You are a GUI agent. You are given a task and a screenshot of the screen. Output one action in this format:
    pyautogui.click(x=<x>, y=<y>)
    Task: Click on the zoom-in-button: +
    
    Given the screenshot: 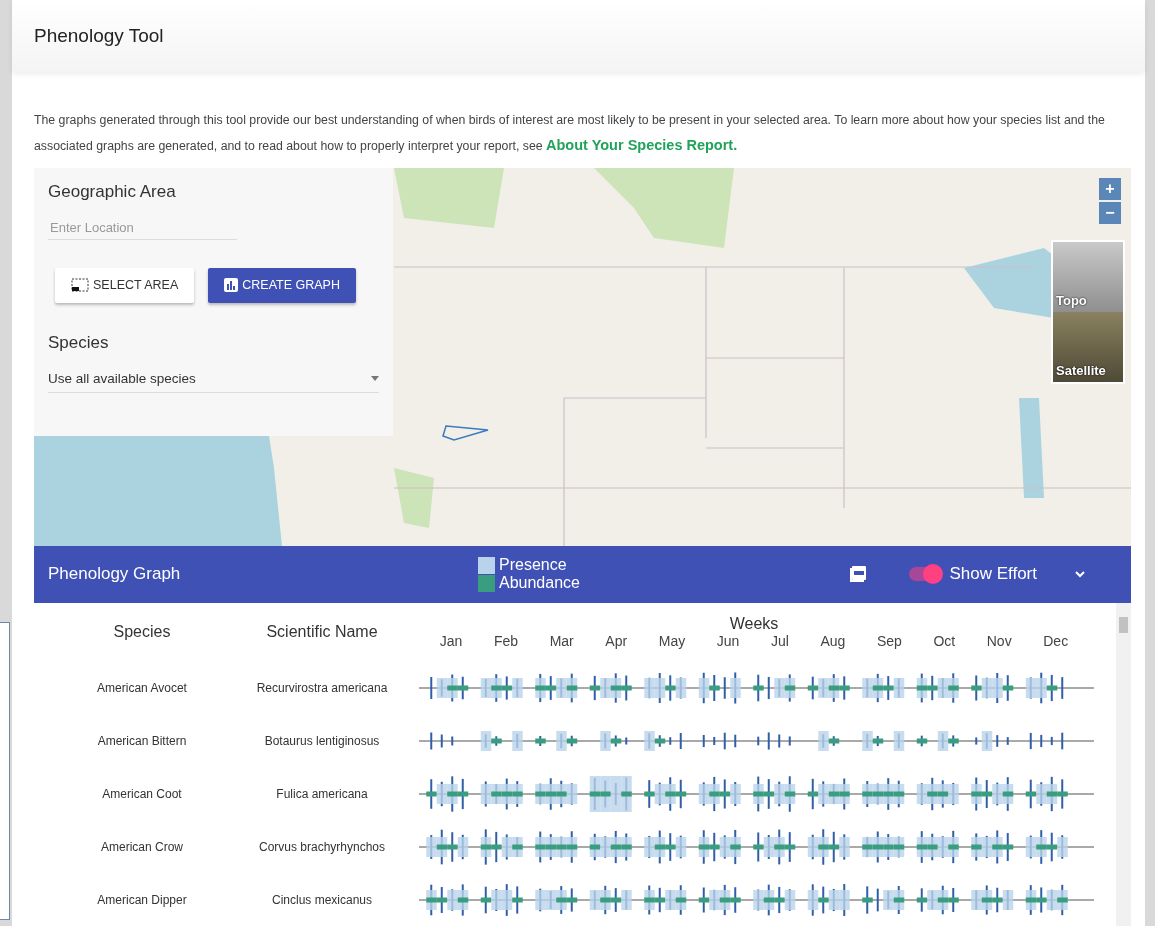 What is the action you would take?
    pyautogui.click(x=1110, y=188)
    